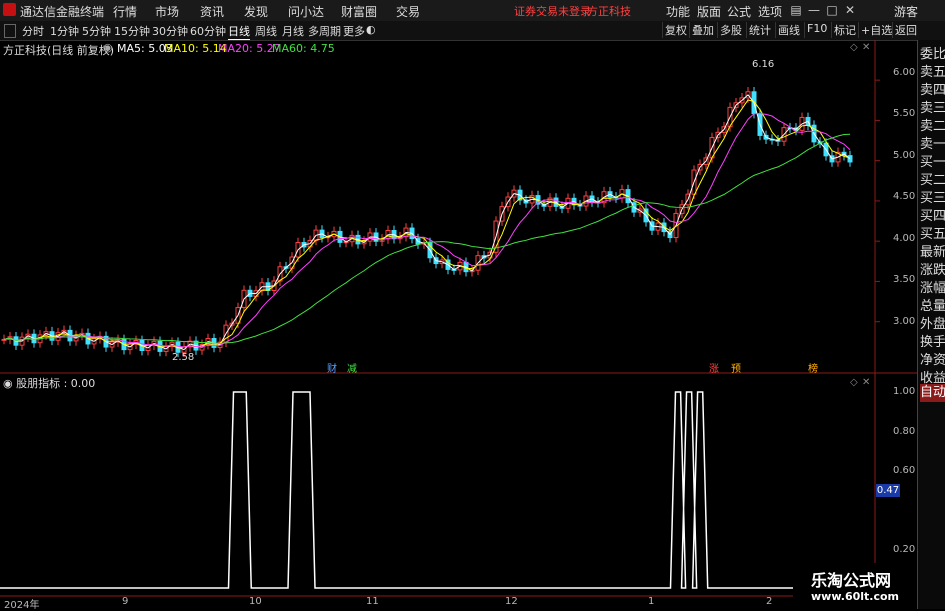 Image resolution: width=945 pixels, height=611 pixels. I want to click on menu-shichang: 市场, so click(167, 11).